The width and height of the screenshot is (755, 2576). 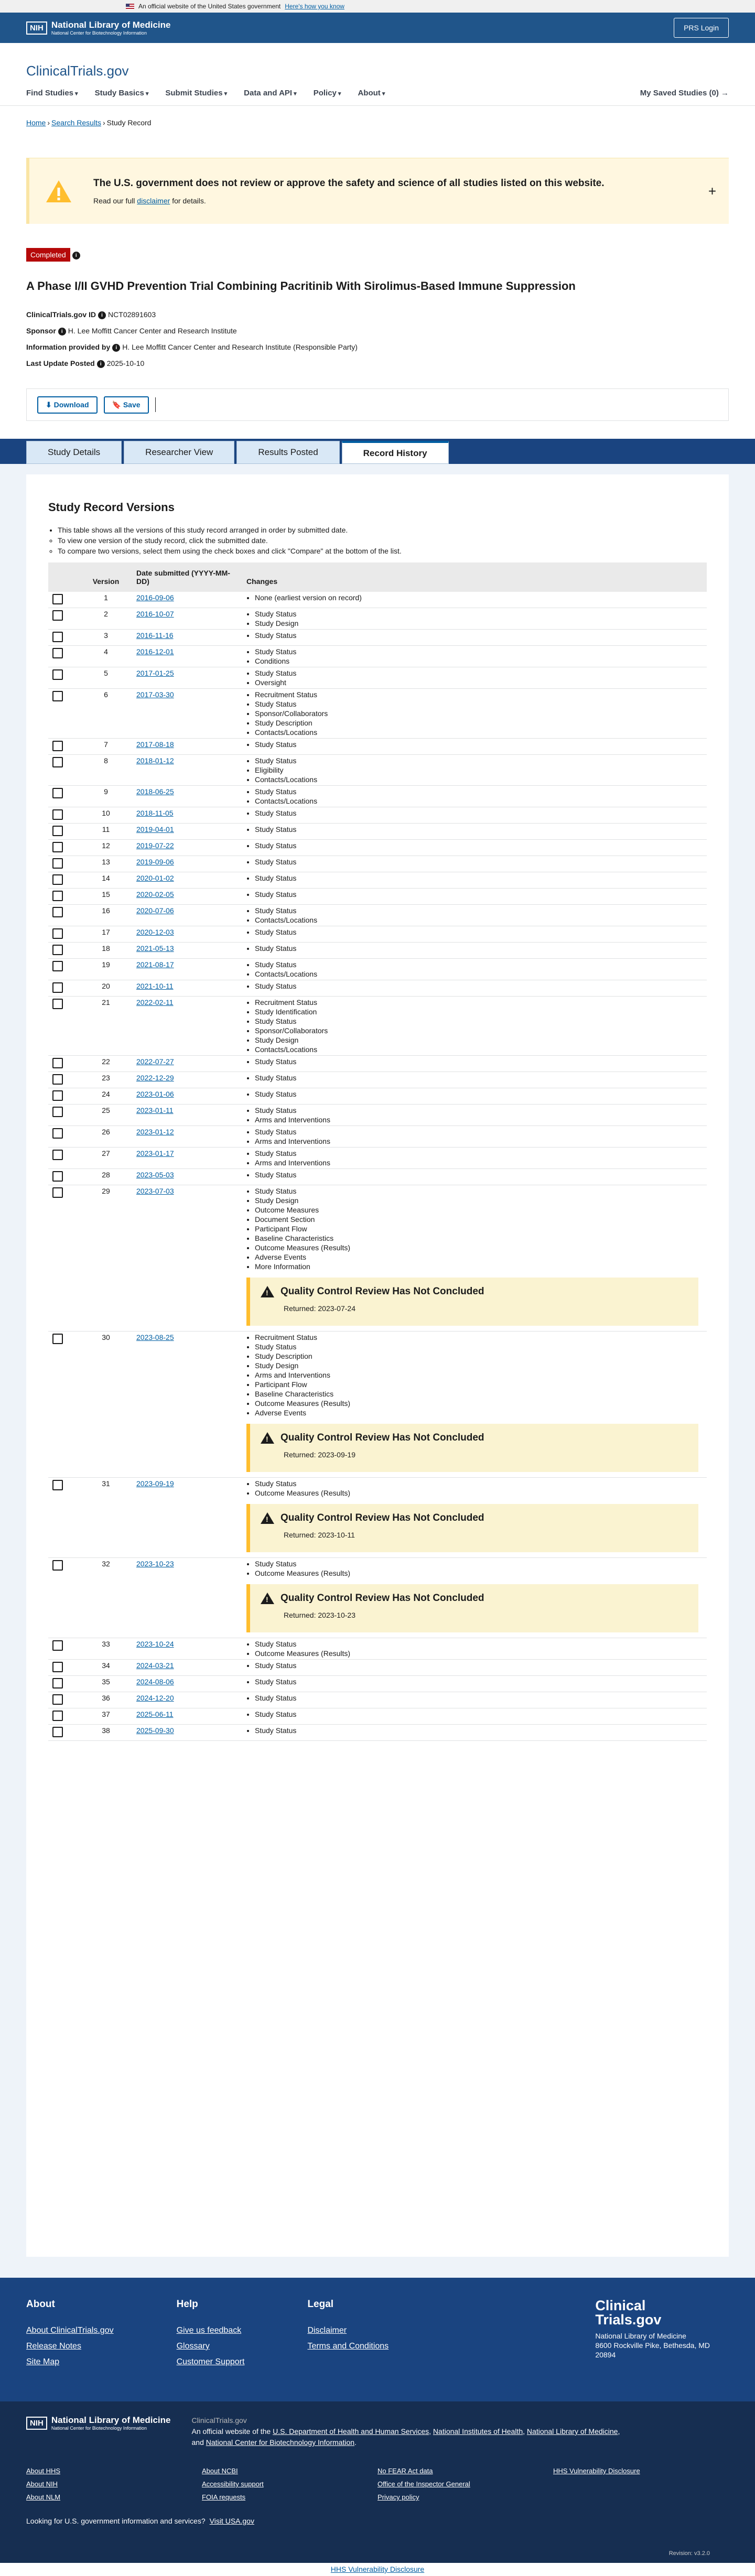 What do you see at coordinates (701, 28) in the screenshot?
I see `prs-login-button: PRS Login` at bounding box center [701, 28].